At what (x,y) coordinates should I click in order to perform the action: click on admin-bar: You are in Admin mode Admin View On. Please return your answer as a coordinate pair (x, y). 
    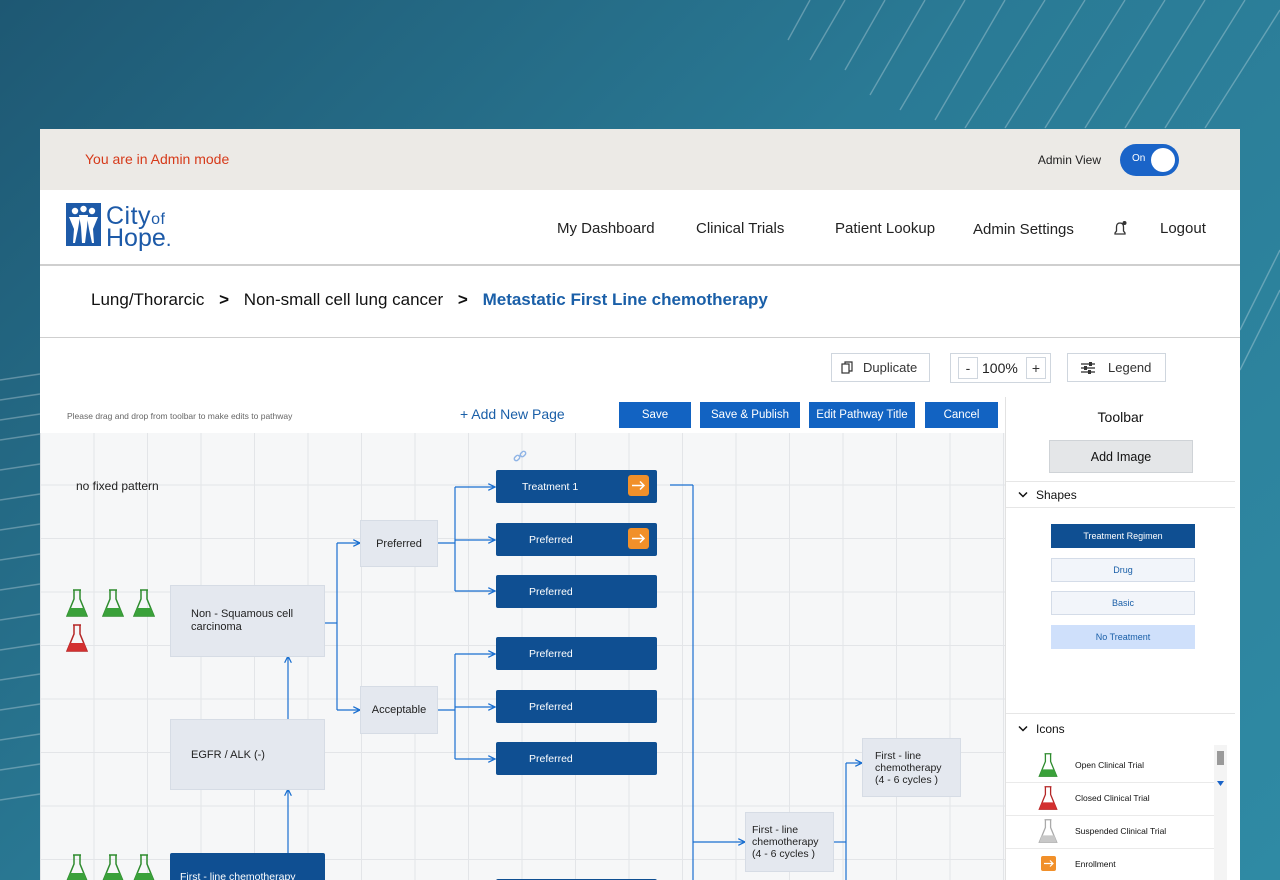
    Looking at the image, I should click on (640, 159).